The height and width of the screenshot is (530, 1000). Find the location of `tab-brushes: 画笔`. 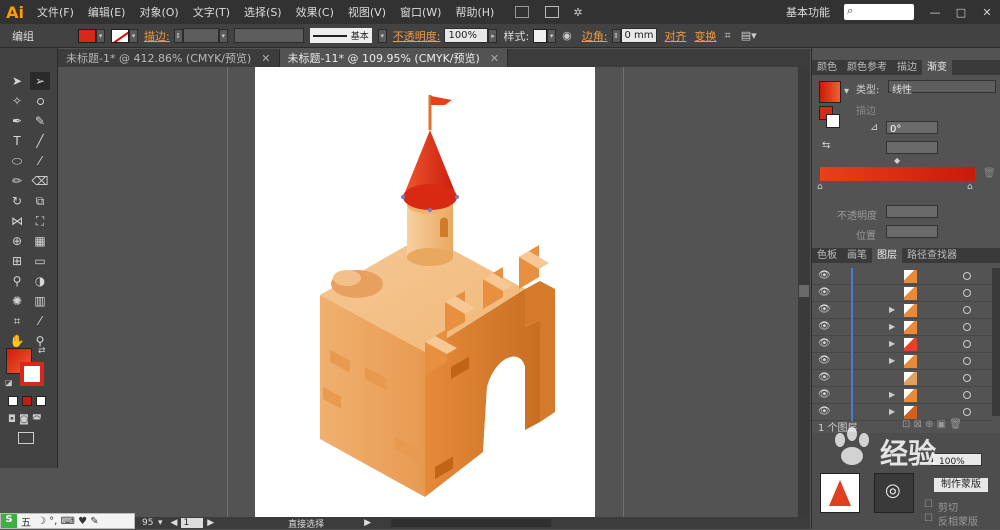

tab-brushes: 画笔 is located at coordinates (857, 255).